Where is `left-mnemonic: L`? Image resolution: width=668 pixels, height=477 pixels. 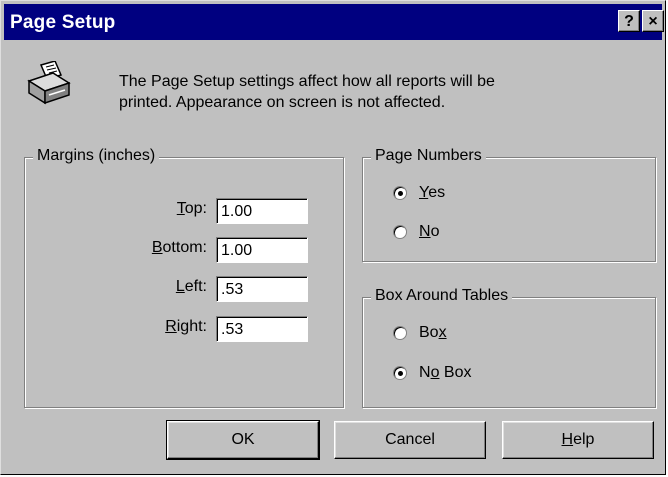 left-mnemonic: L is located at coordinates (180, 286).